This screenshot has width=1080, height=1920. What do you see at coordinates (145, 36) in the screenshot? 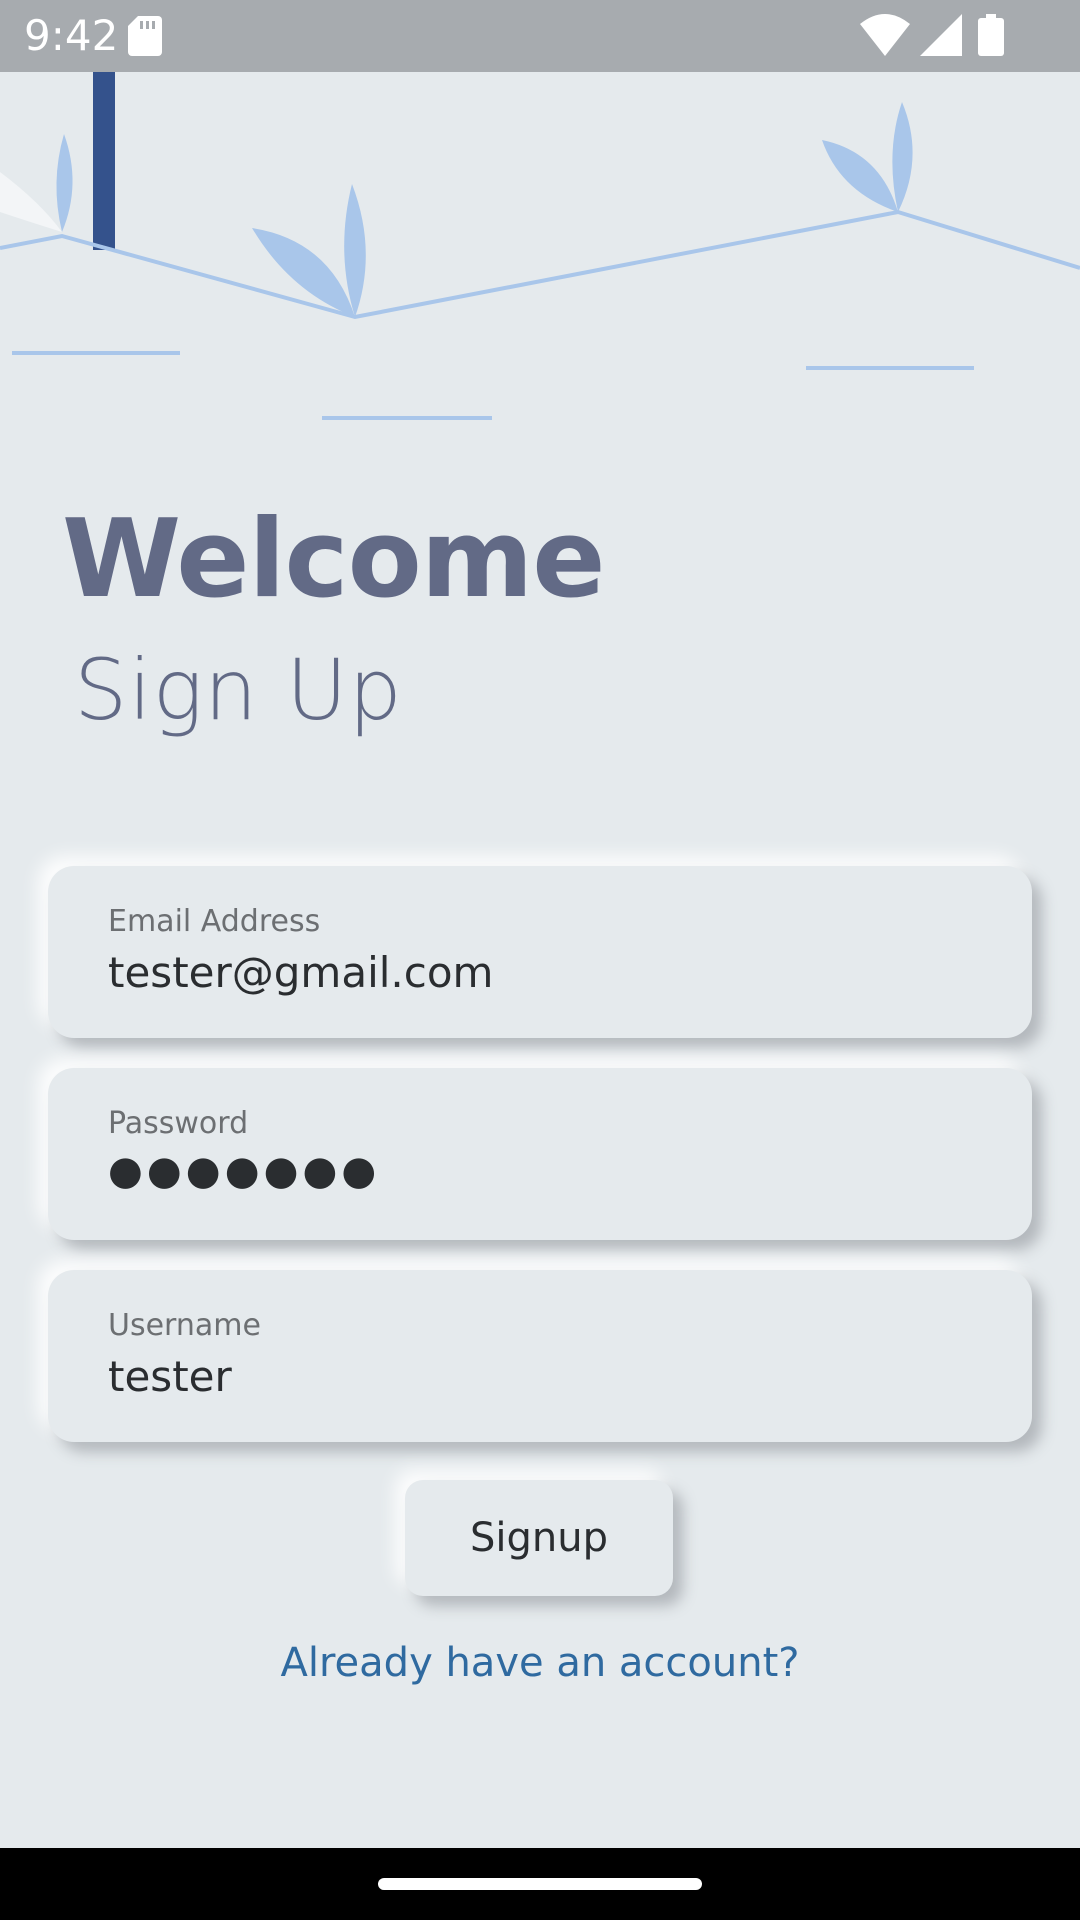
I see `sd-card-icon` at bounding box center [145, 36].